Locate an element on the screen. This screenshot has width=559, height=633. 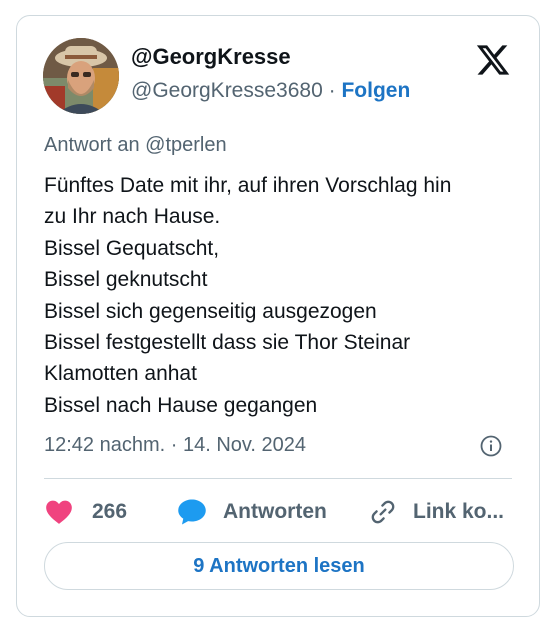
author-handle: @GeorgKresse3680 is located at coordinates (227, 90).